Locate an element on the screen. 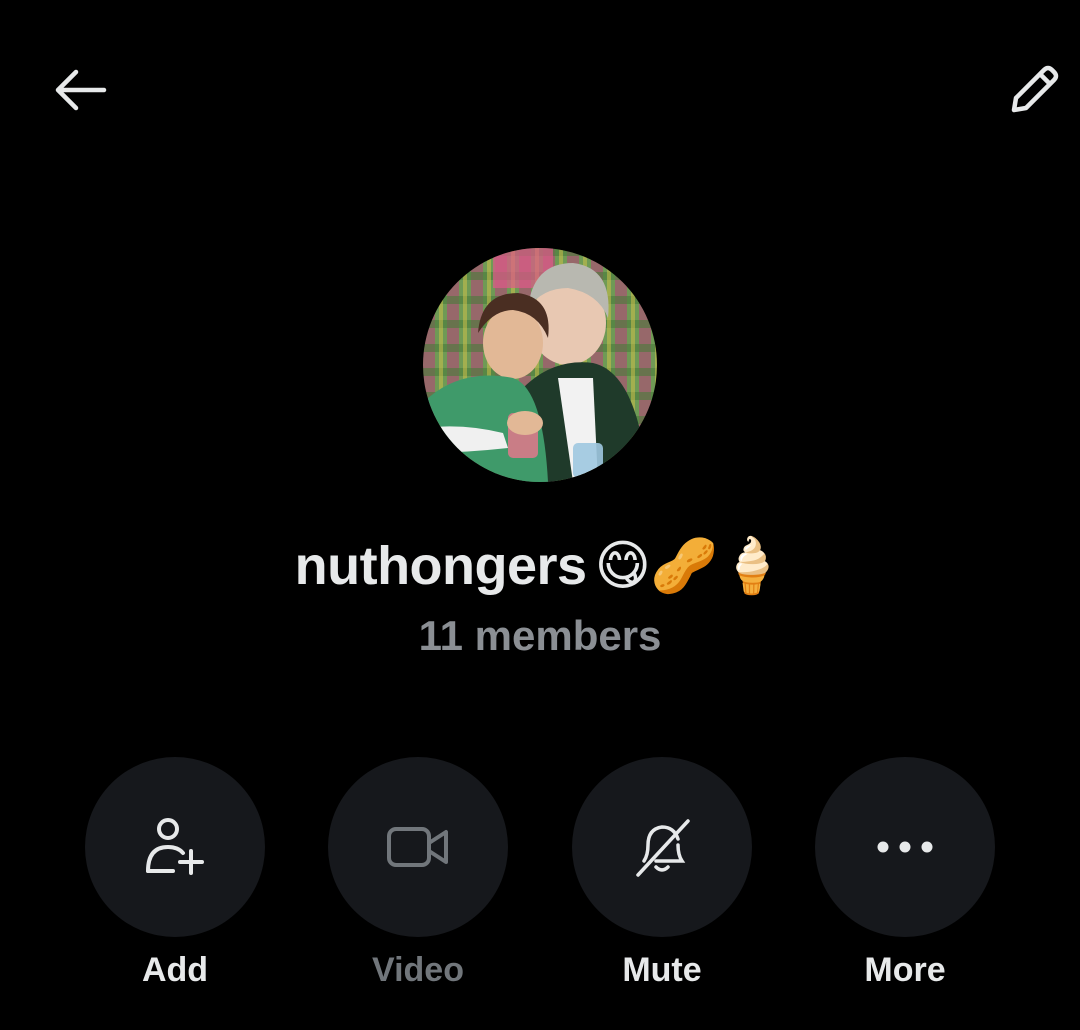 The image size is (1080, 1030). more-button: More is located at coordinates (905, 873).